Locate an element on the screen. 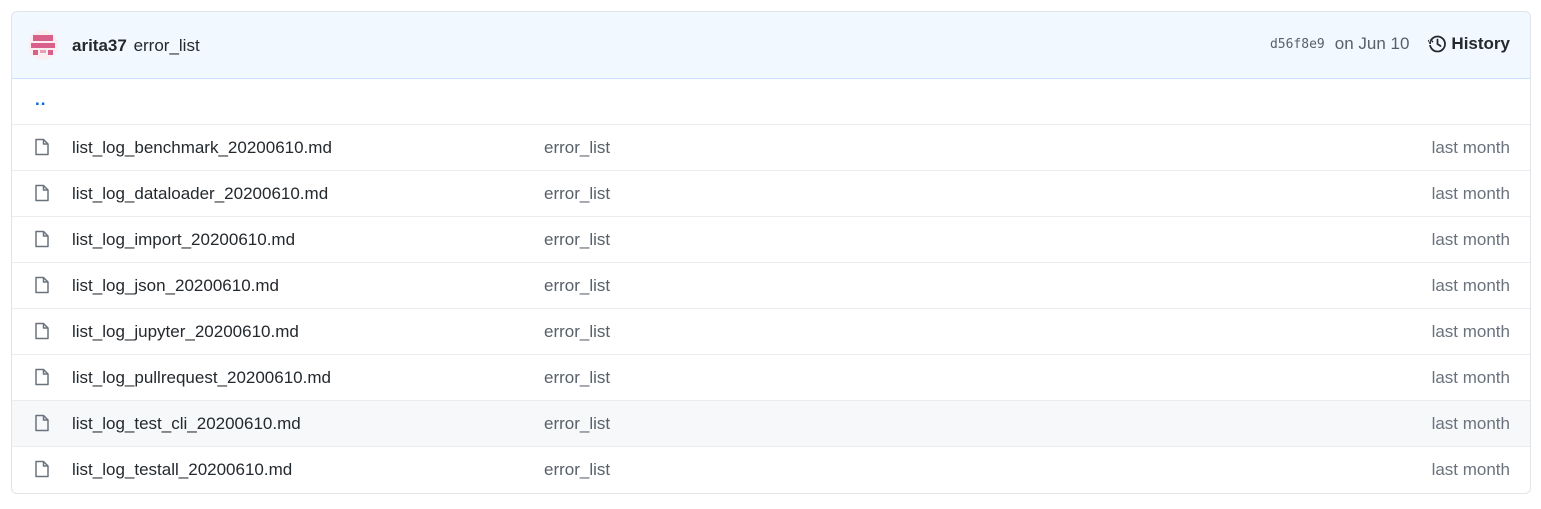 The image size is (1541, 509). parent-directory-row: .. is located at coordinates (771, 101).